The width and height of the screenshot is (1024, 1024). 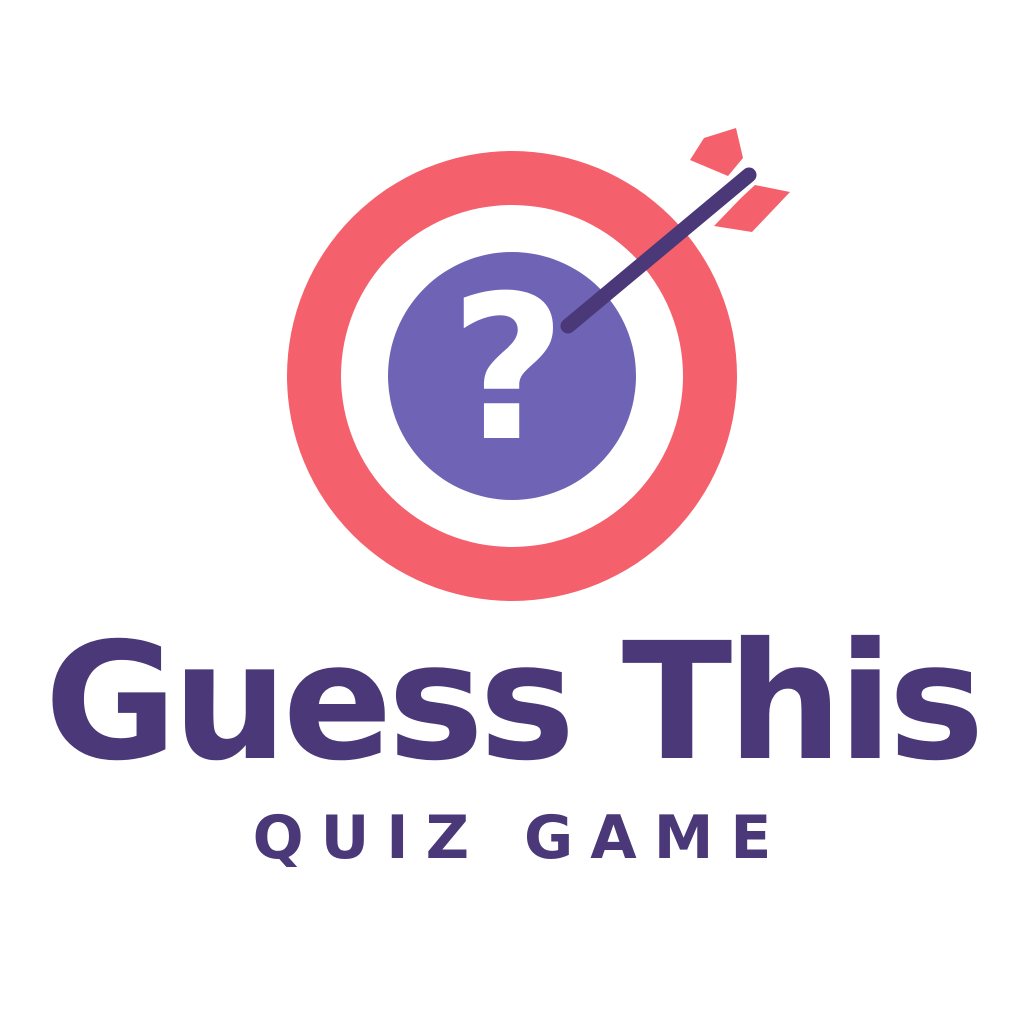 I want to click on question-mark-icon: ?, so click(x=508, y=369).